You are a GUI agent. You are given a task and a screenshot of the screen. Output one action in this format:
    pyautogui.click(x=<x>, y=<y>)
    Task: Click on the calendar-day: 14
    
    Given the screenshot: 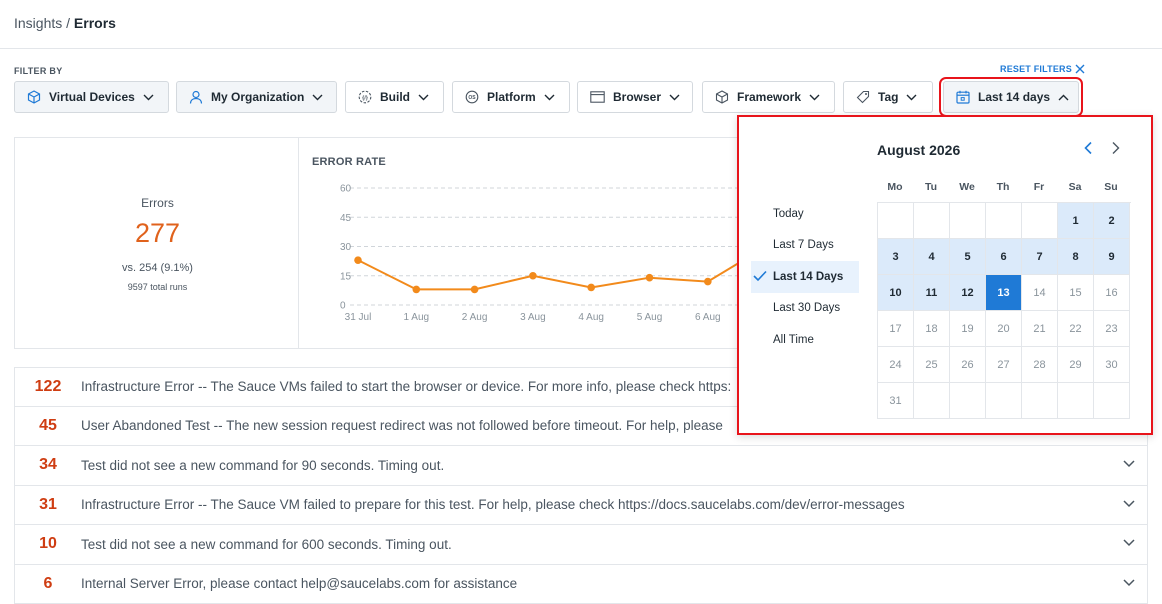 What is the action you would take?
    pyautogui.click(x=1040, y=293)
    